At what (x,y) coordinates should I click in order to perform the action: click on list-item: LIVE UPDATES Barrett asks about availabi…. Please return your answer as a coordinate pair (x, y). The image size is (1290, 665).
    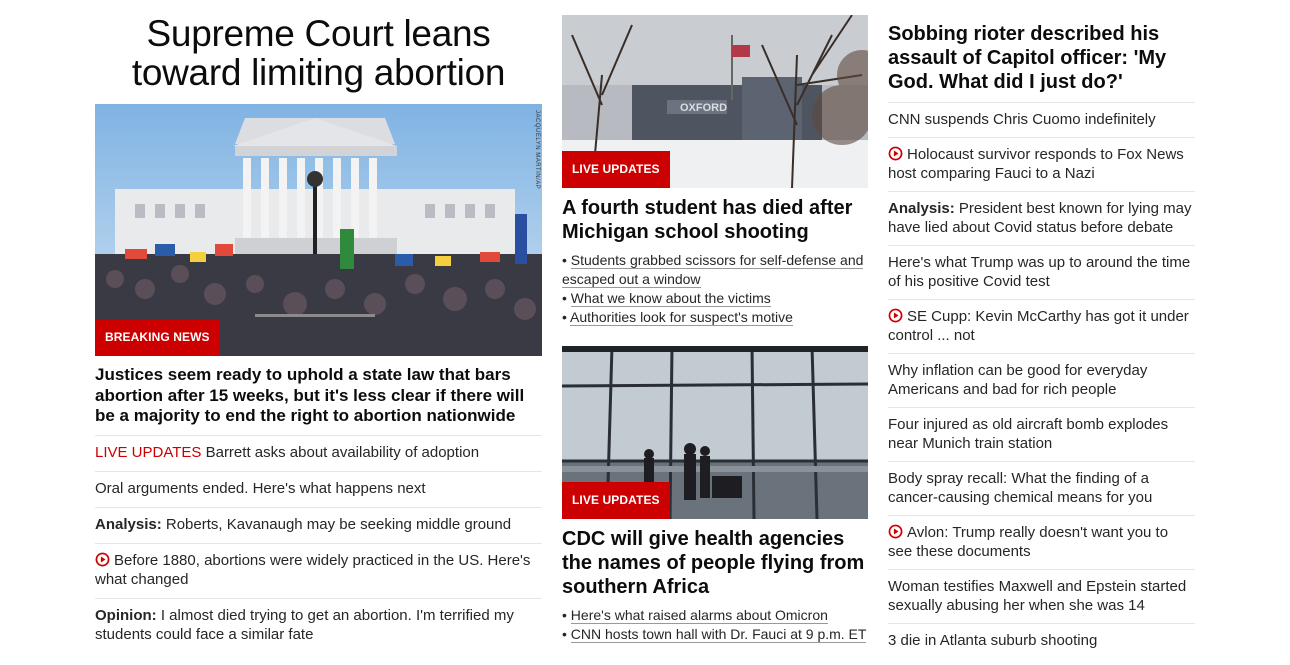
    Looking at the image, I should click on (318, 452).